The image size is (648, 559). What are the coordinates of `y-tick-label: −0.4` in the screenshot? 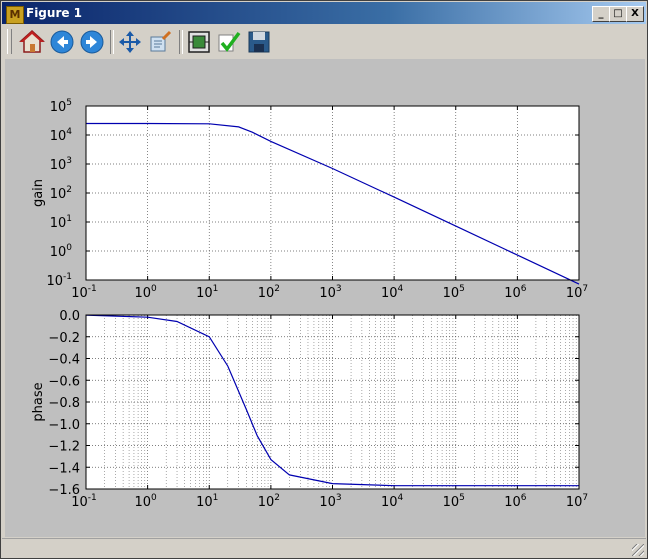 It's located at (64, 360).